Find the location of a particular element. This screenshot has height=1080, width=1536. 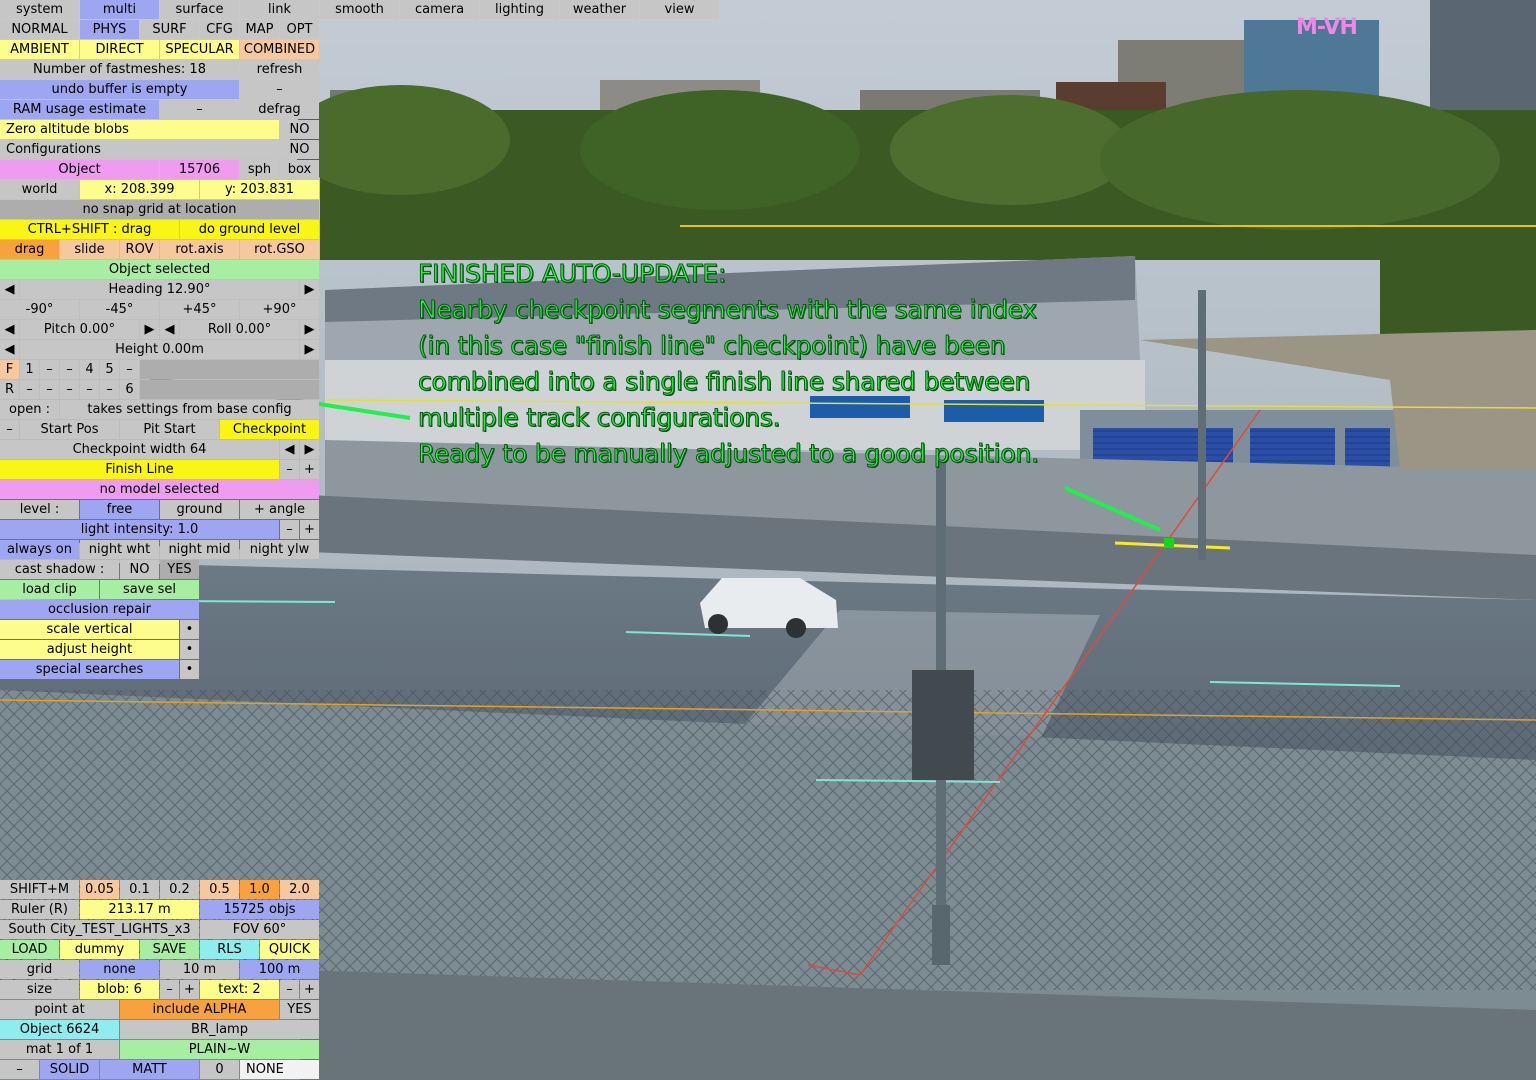

tab-surface: surface is located at coordinates (199, 9).